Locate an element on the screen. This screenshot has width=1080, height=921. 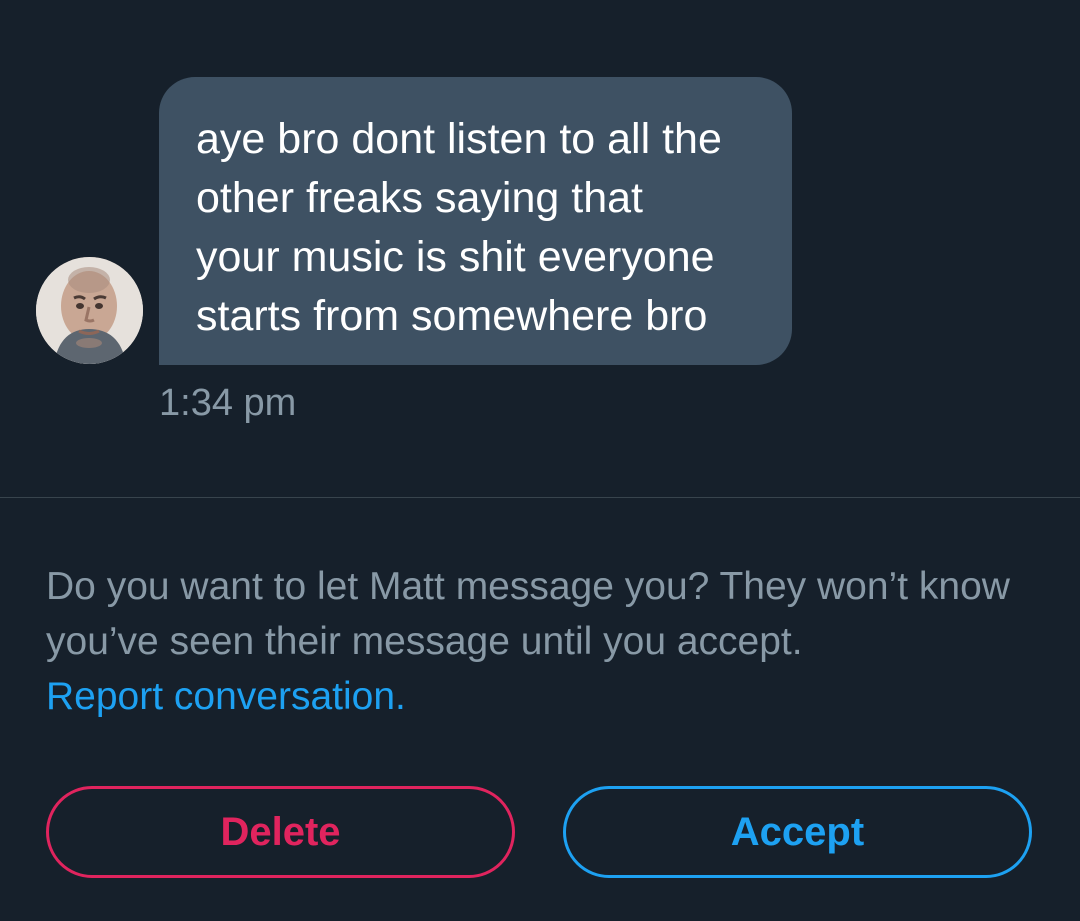
profile-photo-icon is located at coordinates (89, 310).